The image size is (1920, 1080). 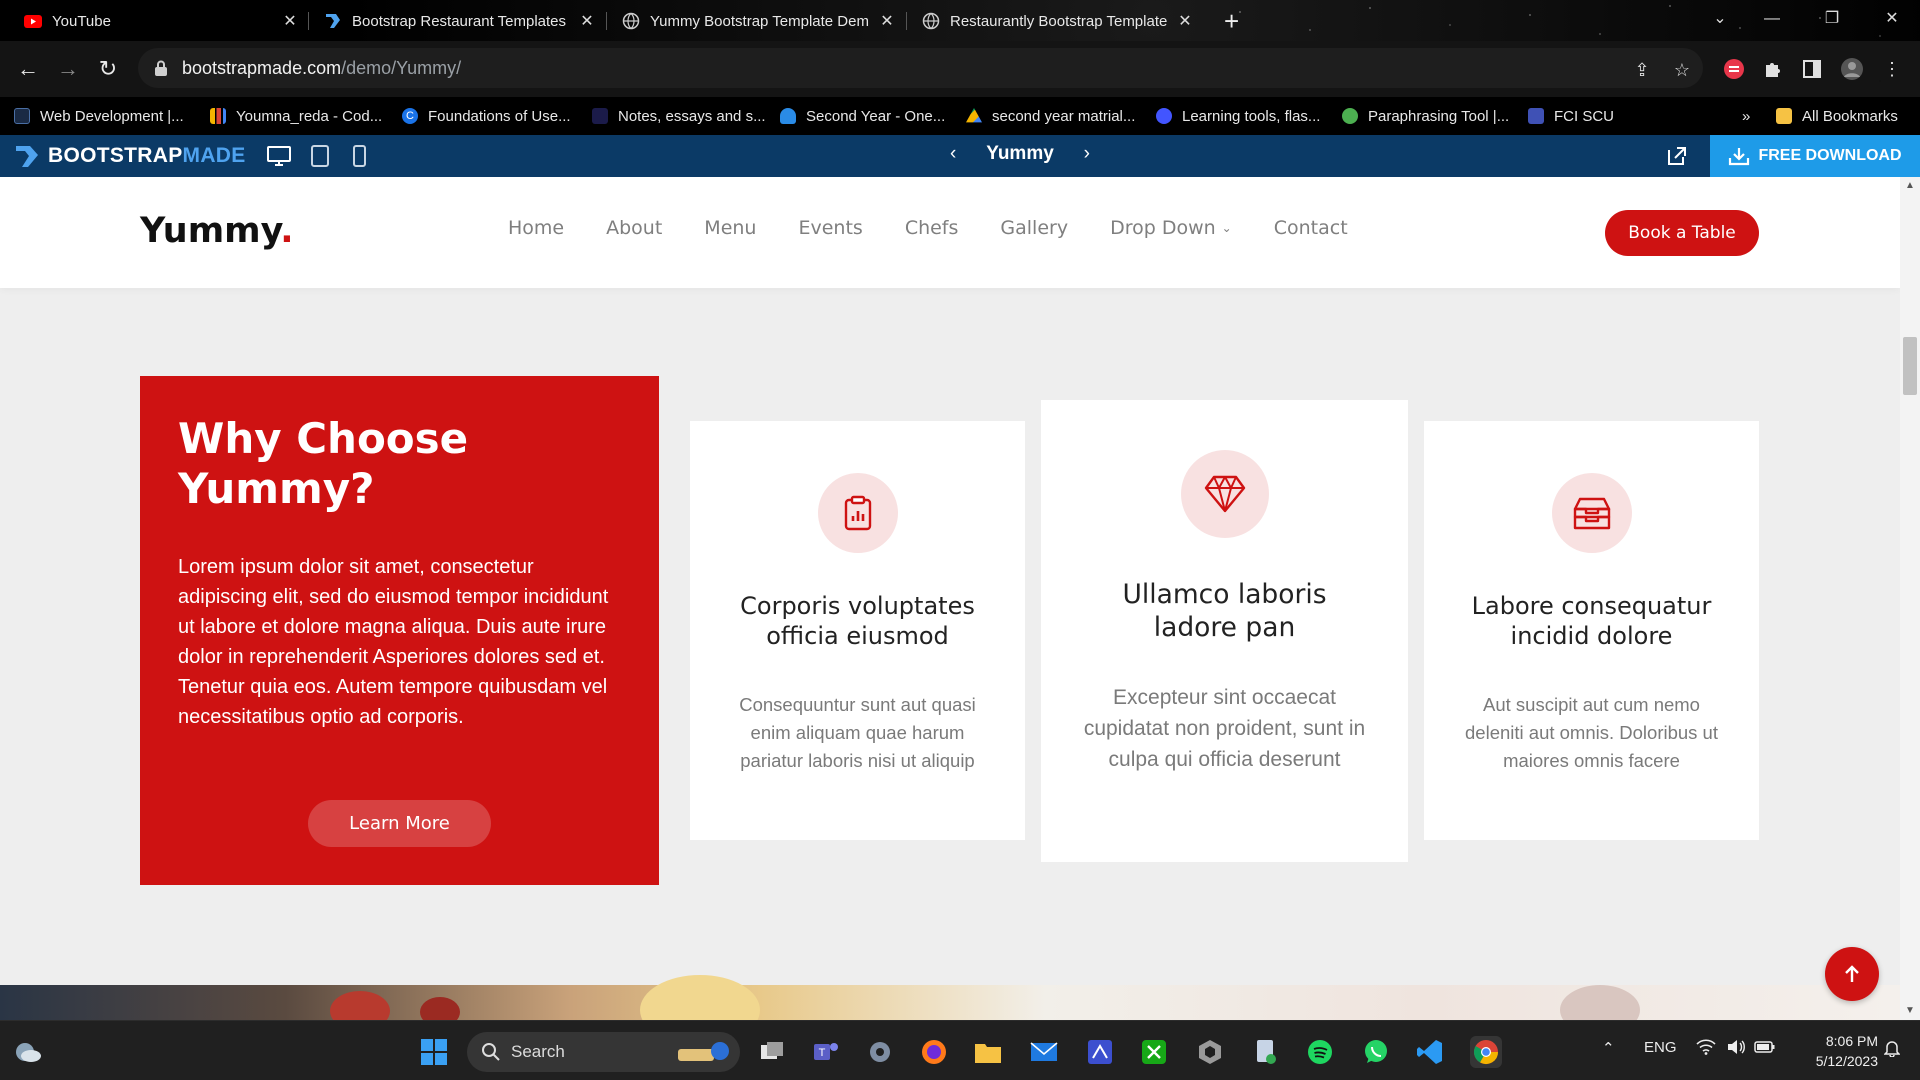 I want to click on nav-events: Events, so click(x=830, y=228).